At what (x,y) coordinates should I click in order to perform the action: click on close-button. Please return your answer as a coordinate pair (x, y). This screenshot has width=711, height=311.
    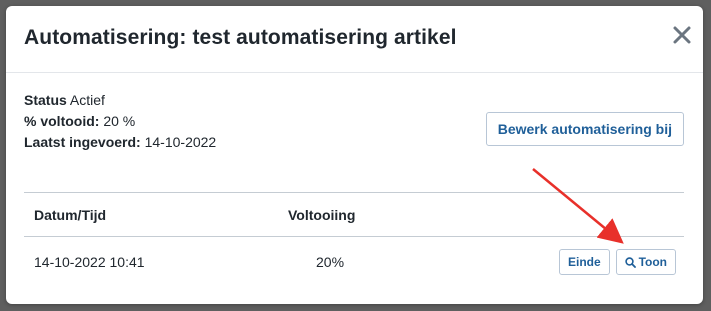
    Looking at the image, I should click on (682, 35).